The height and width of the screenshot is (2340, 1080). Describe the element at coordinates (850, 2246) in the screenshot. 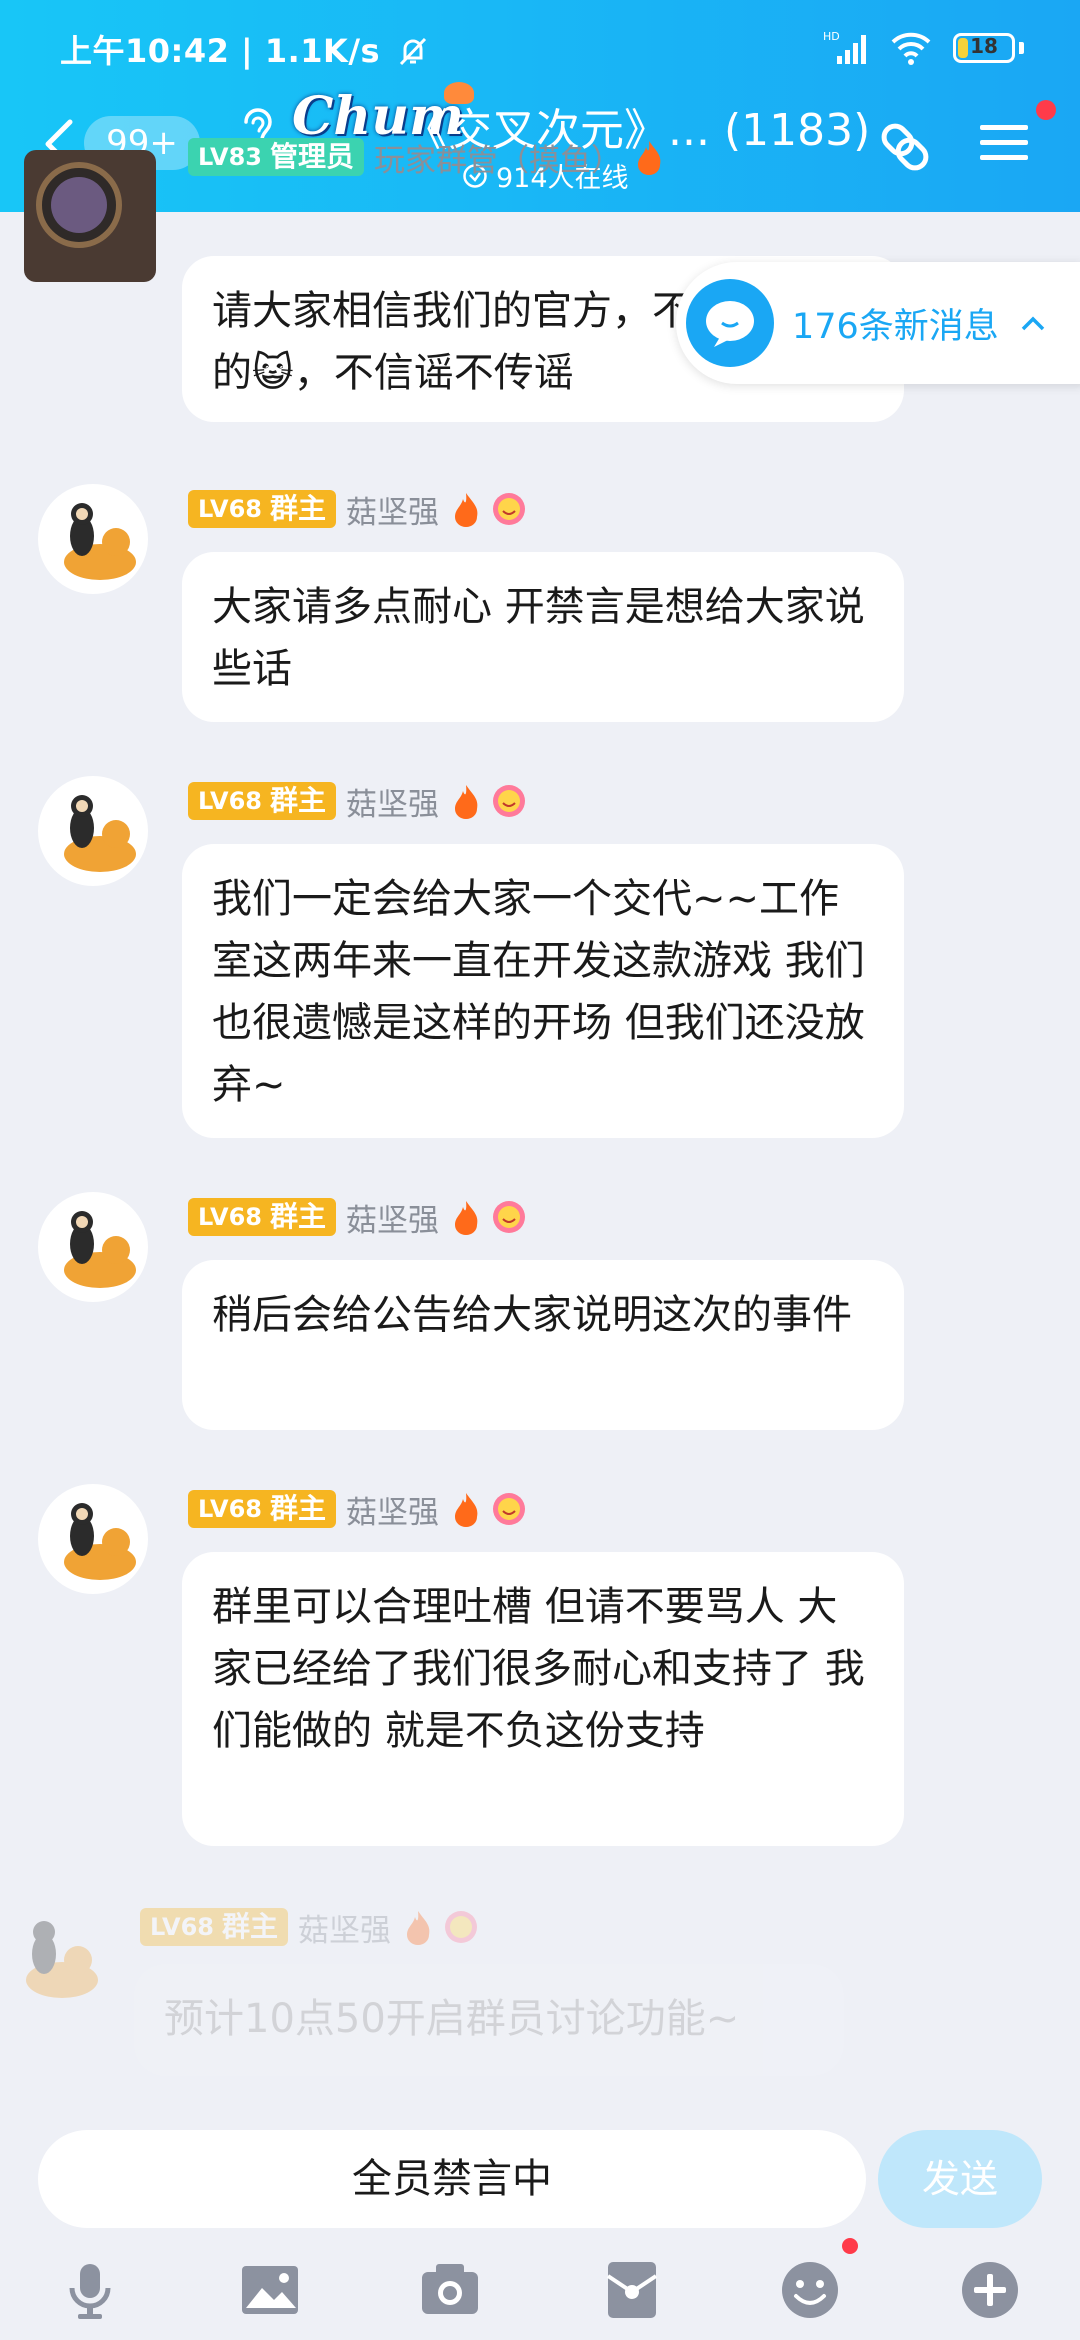

I see `emoji-notification-dot` at that location.